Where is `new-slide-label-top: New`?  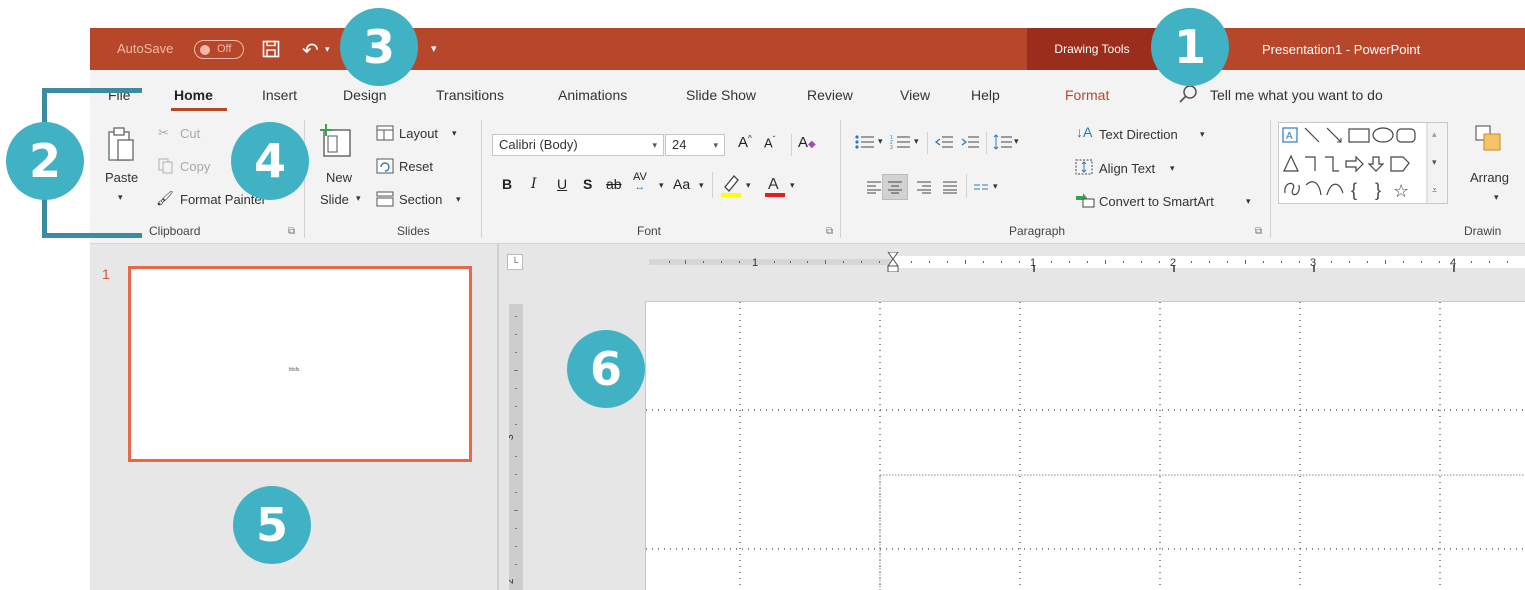
new-slide-label-top: New is located at coordinates (339, 177).